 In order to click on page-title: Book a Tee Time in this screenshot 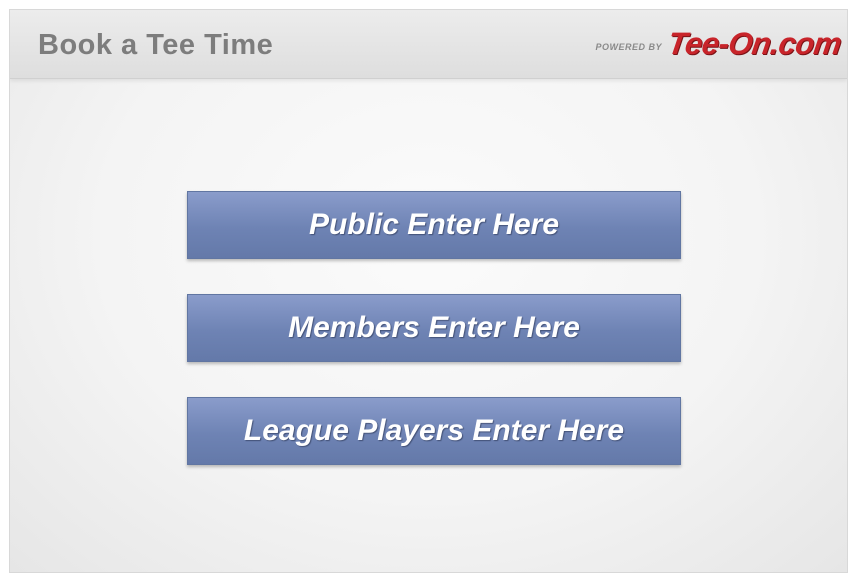, I will do `click(156, 45)`.